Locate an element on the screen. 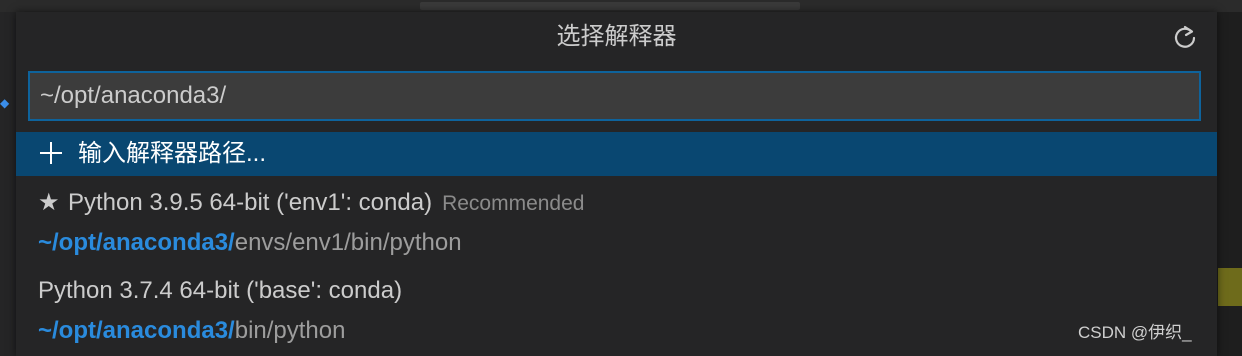 This screenshot has width=1242, height=356. search-input-box is located at coordinates (614, 96).